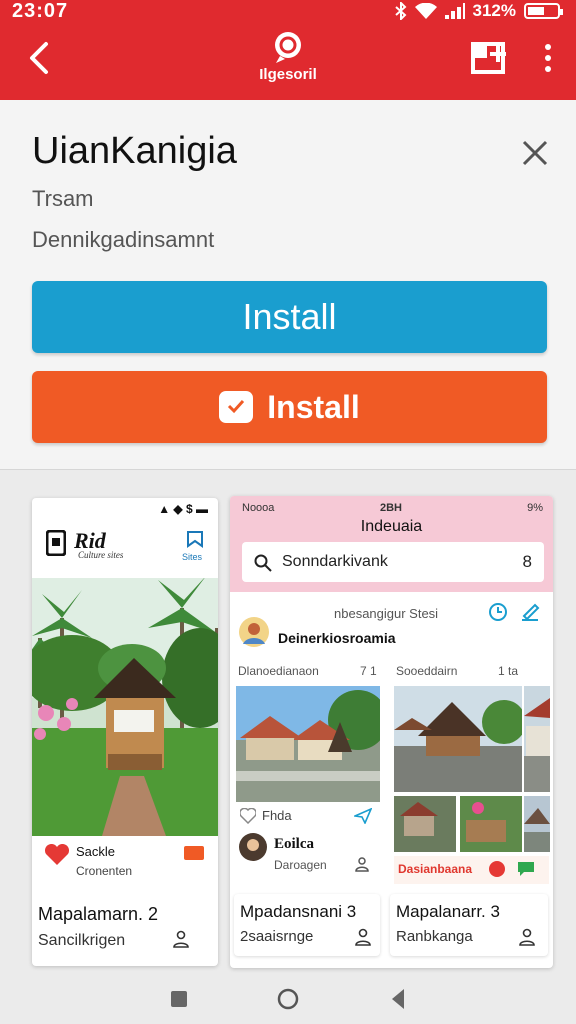  Describe the element at coordinates (497, 869) in the screenshot. I see `red-dot-icon` at that location.